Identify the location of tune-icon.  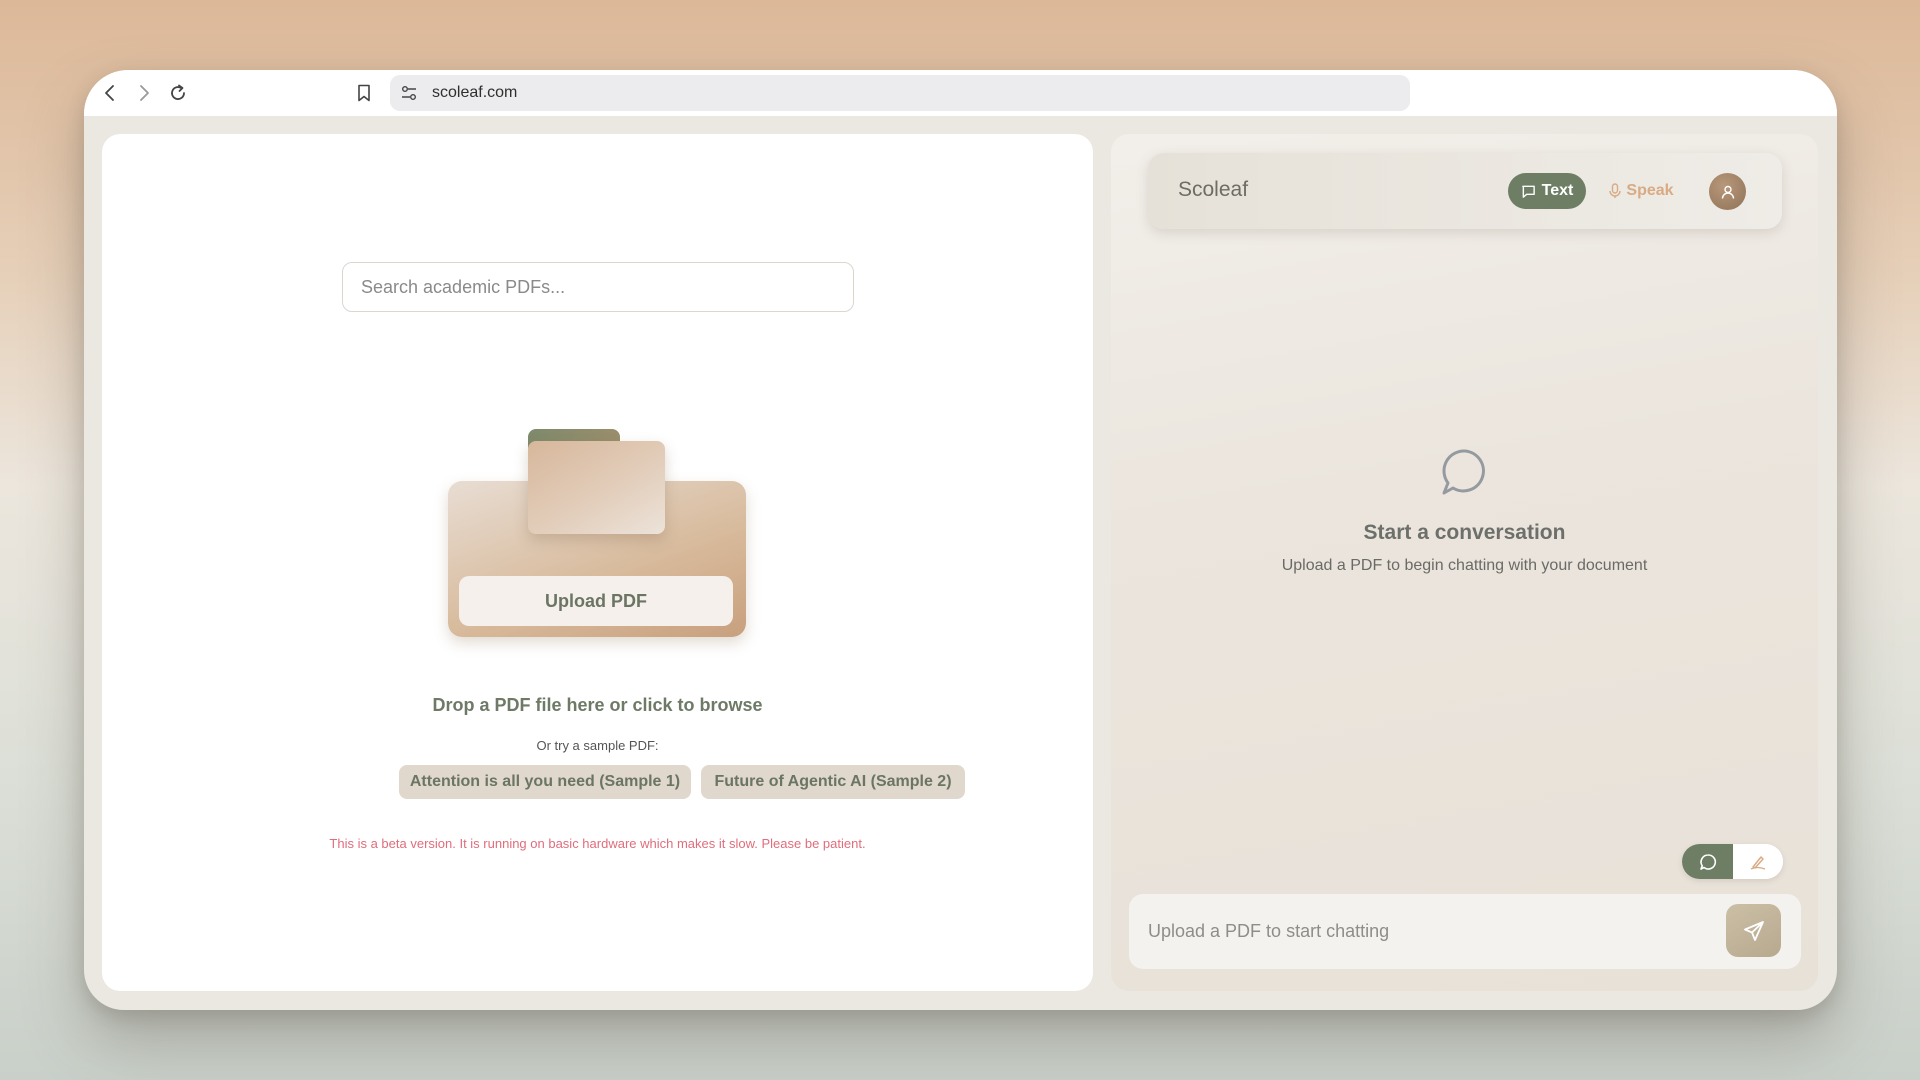
(409, 93).